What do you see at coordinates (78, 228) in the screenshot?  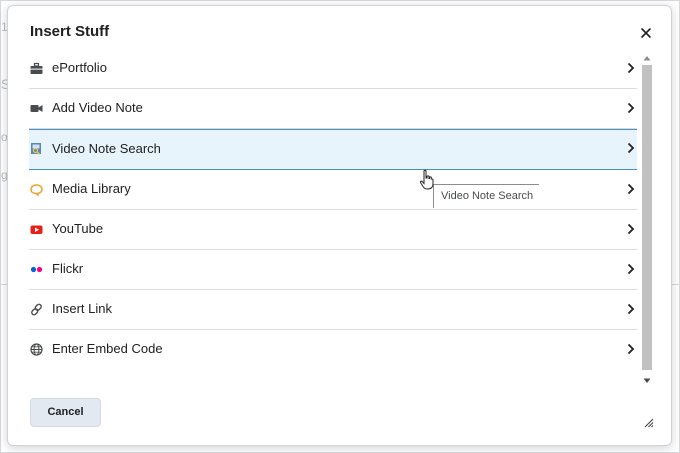 I see `item-label: YouTube` at bounding box center [78, 228].